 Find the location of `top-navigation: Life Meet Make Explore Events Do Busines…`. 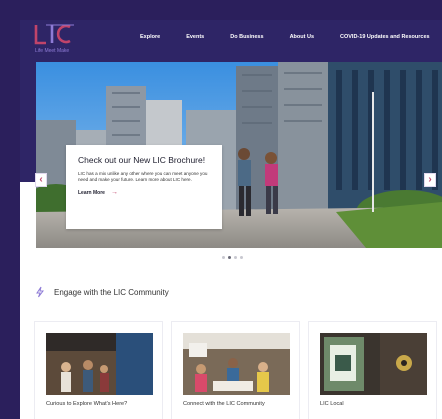

top-navigation: Life Meet Make Explore Events Do Busines… is located at coordinates (231, 41).